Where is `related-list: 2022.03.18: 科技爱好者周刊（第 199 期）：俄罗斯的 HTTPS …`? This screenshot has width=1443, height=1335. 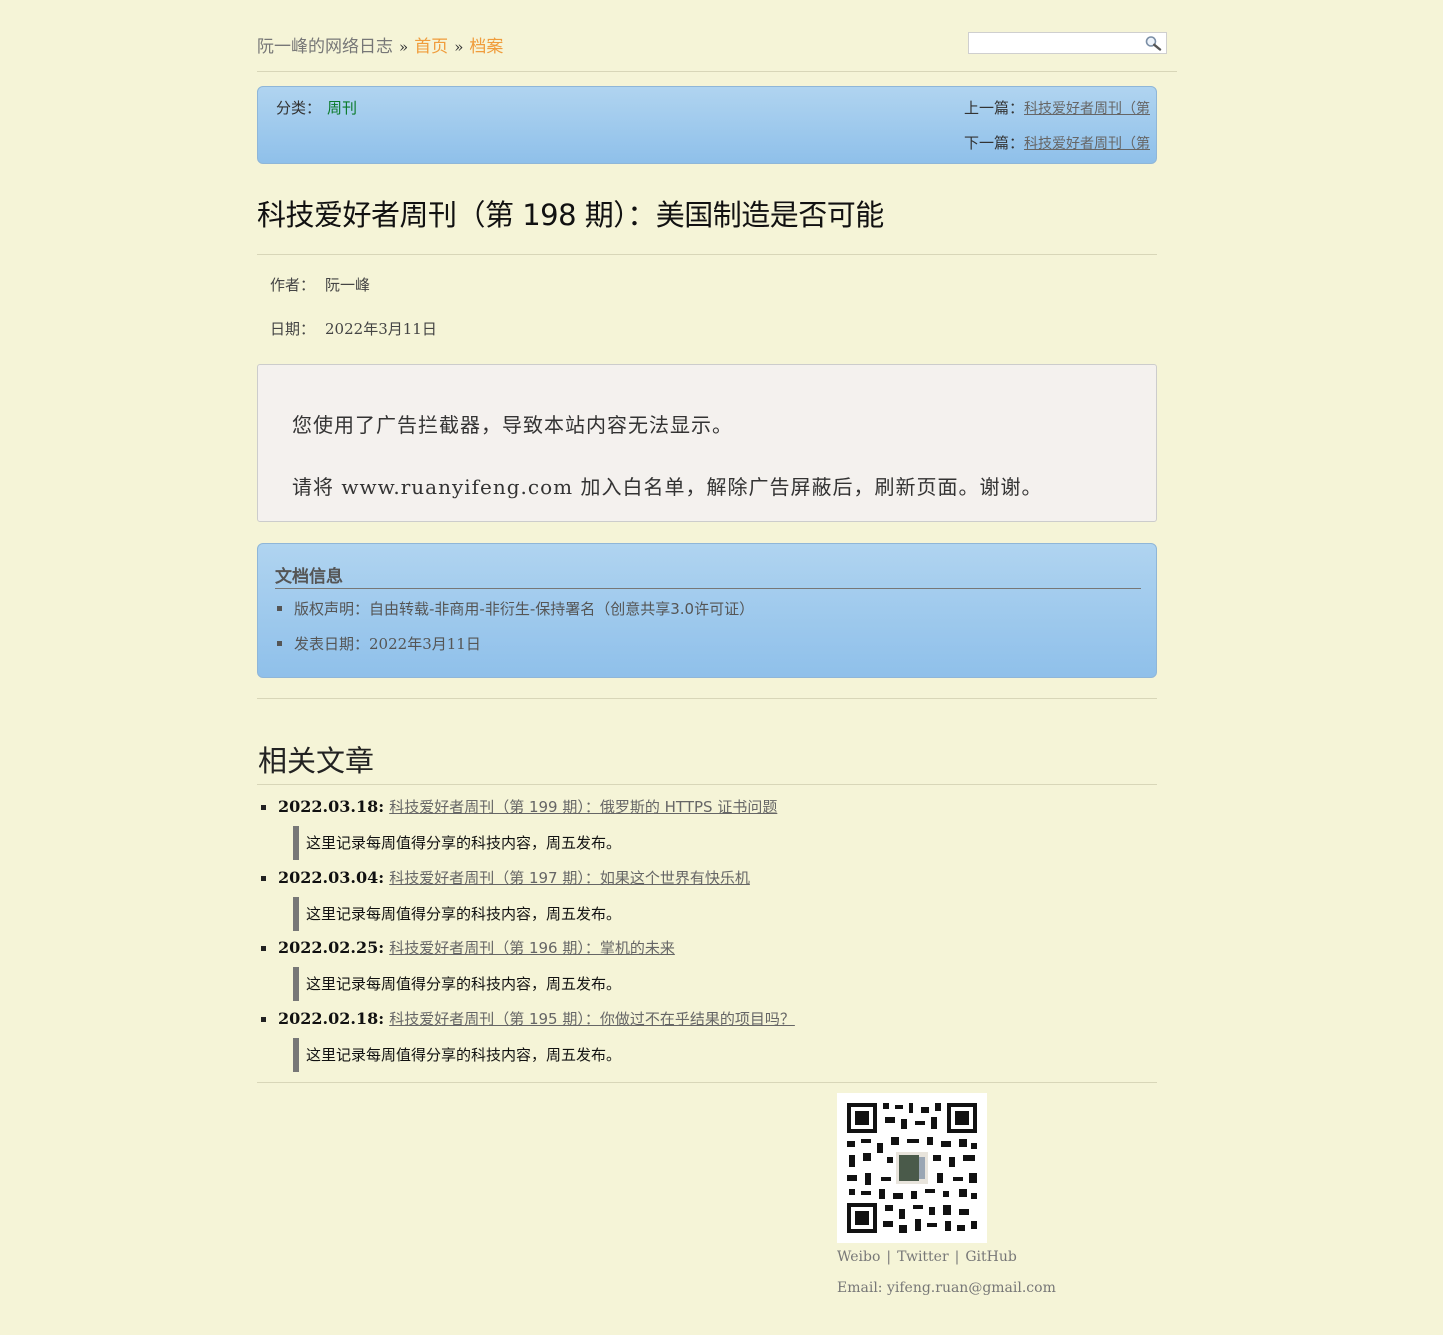
related-list: 2022.03.18: 科技爱好者周刊（第 199 期）：俄罗斯的 HTTPS … is located at coordinates (707, 937).